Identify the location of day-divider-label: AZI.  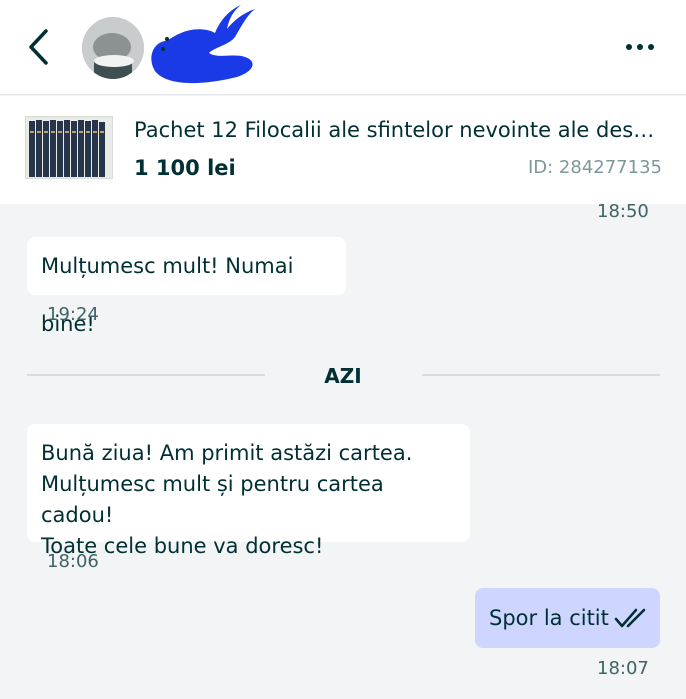
(343, 376).